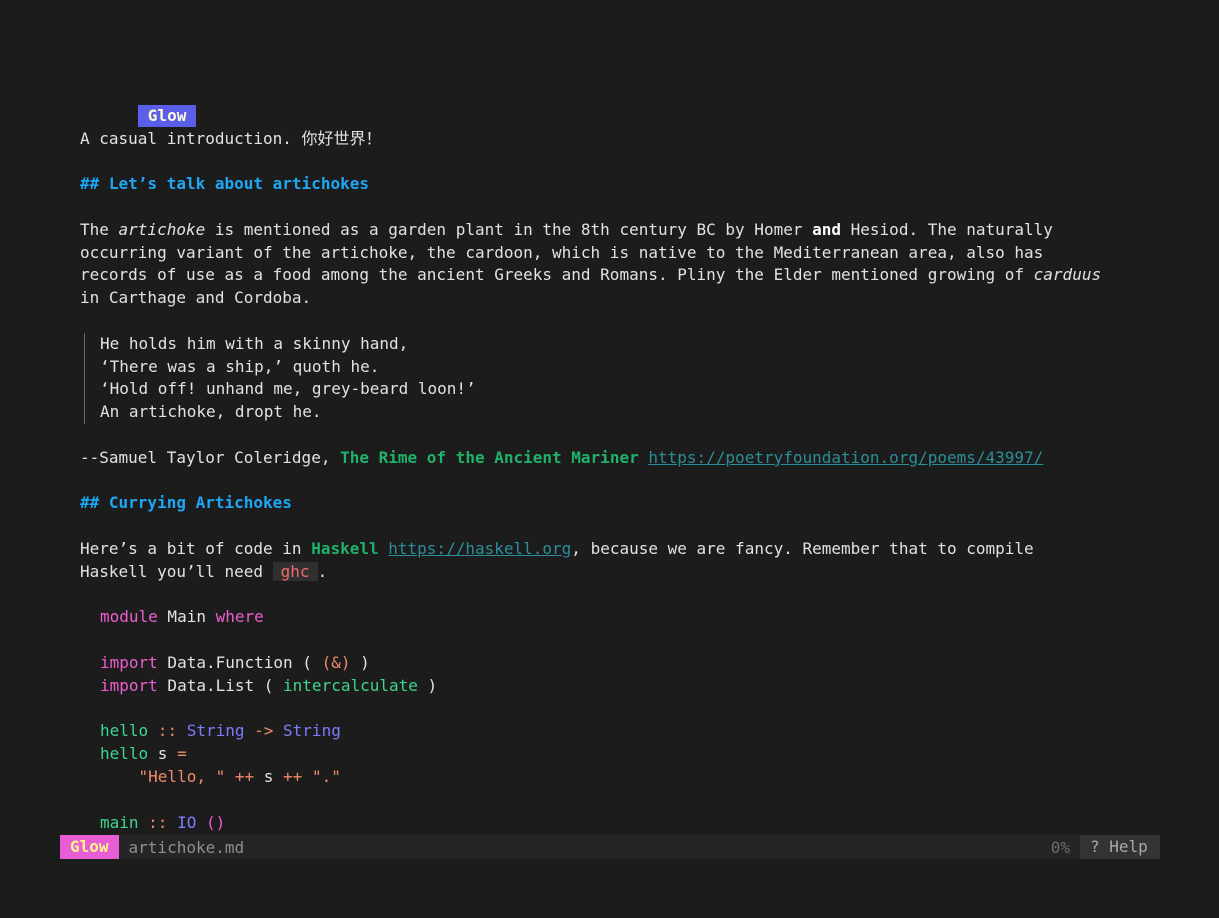 The height and width of the screenshot is (918, 1219). What do you see at coordinates (254, 343) in the screenshot?
I see `quote-line: He holds him with a skinny hand,` at bounding box center [254, 343].